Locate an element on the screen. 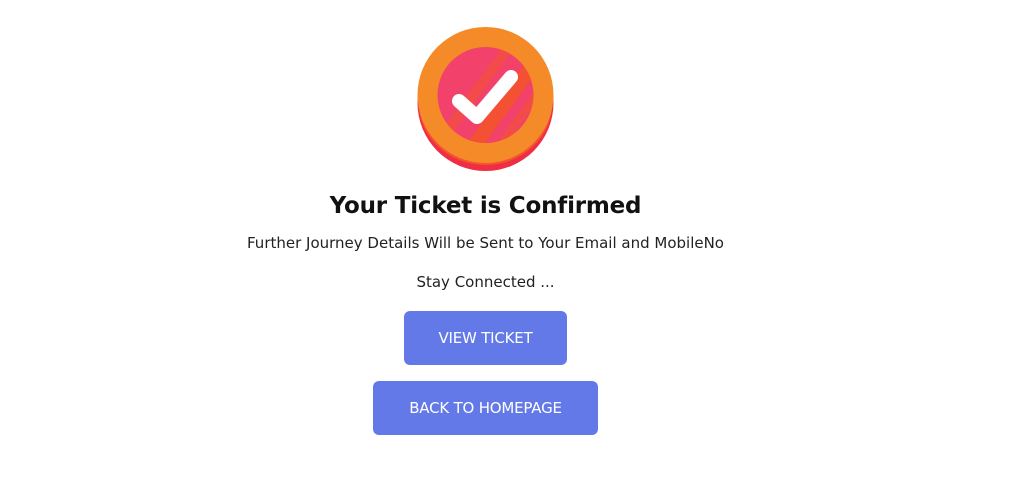 The width and height of the screenshot is (1019, 479). back-to-homepage-button: BACK TO HOMEPAGE is located at coordinates (485, 408).